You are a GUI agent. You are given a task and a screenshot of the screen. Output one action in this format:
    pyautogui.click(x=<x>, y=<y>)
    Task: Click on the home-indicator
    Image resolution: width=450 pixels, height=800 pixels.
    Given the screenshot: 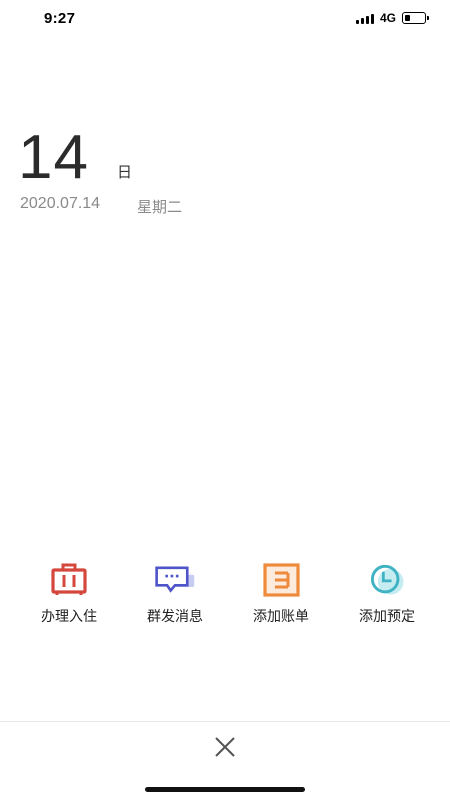 What is the action you would take?
    pyautogui.click(x=225, y=789)
    